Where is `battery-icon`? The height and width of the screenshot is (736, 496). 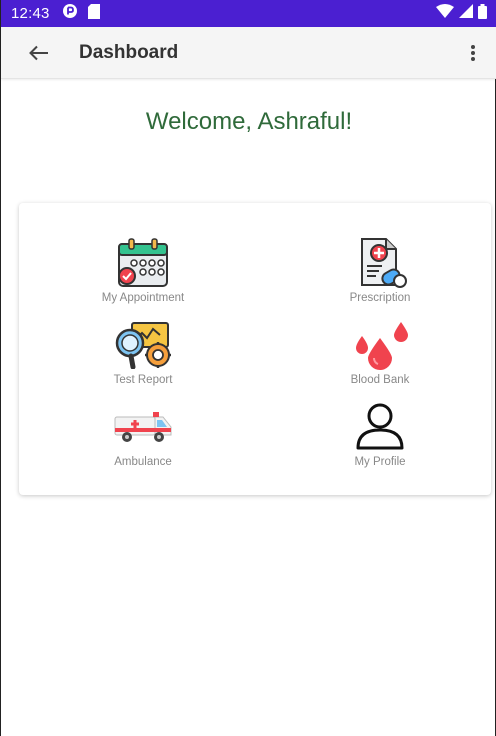
battery-icon is located at coordinates (482, 13).